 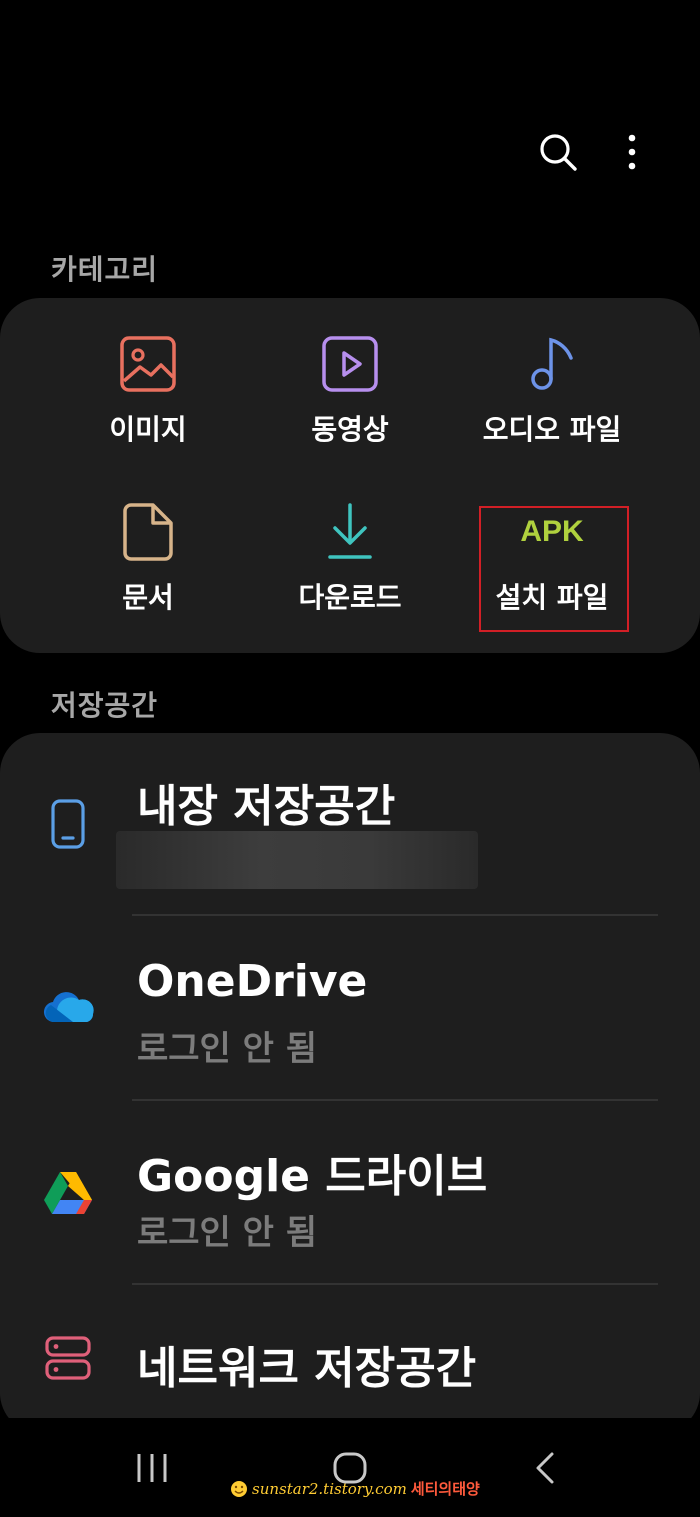 I want to click on category-label: 오디오 파일, so click(x=552, y=429).